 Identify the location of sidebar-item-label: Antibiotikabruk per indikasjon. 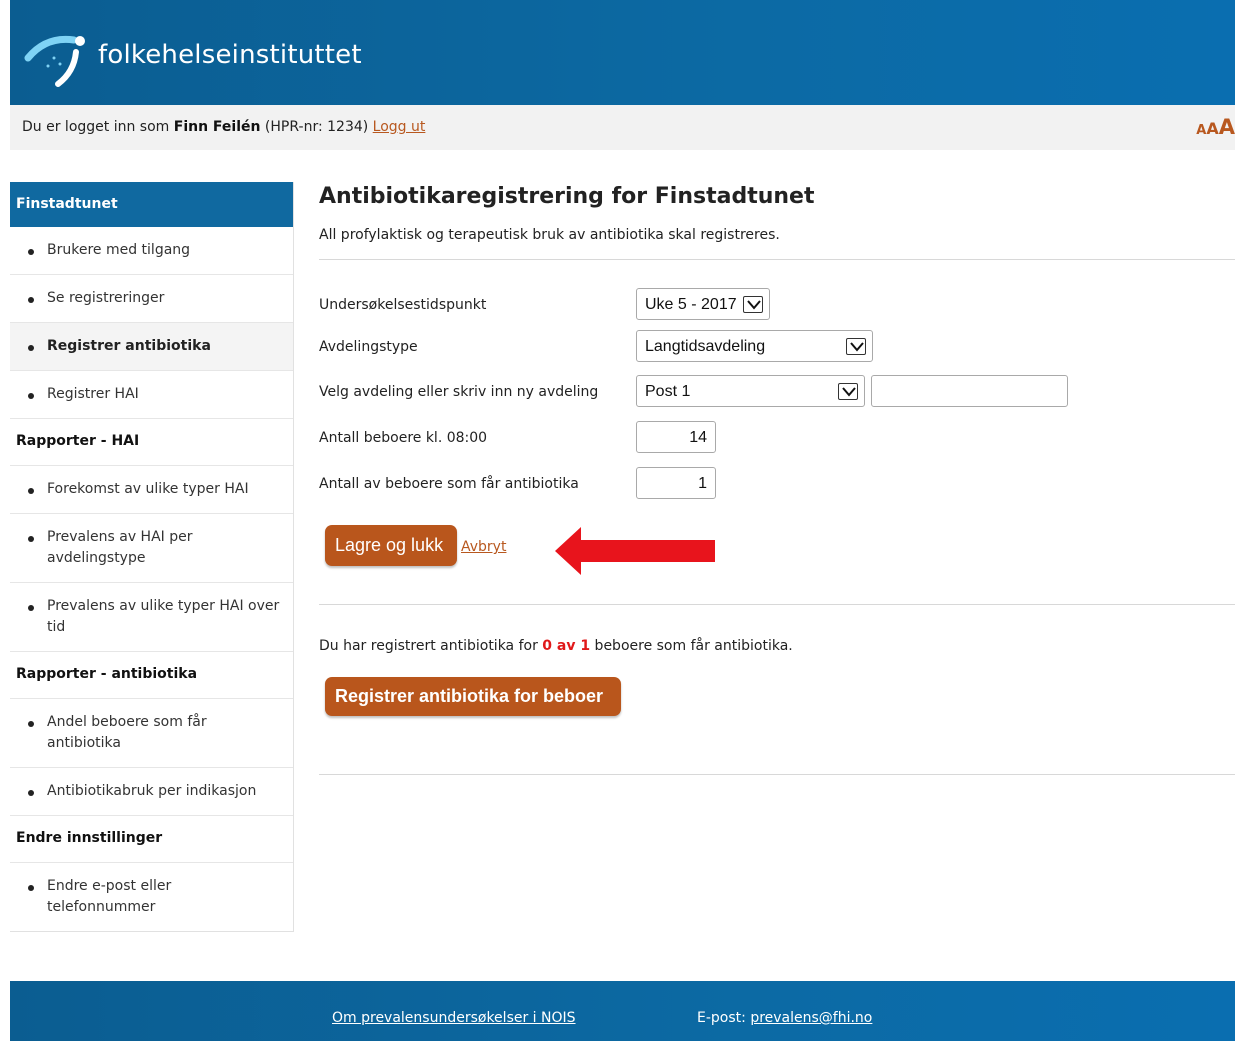
(152, 791).